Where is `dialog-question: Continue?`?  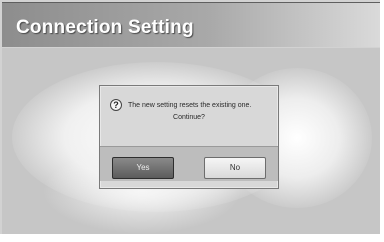 dialog-question: Continue? is located at coordinates (189, 117).